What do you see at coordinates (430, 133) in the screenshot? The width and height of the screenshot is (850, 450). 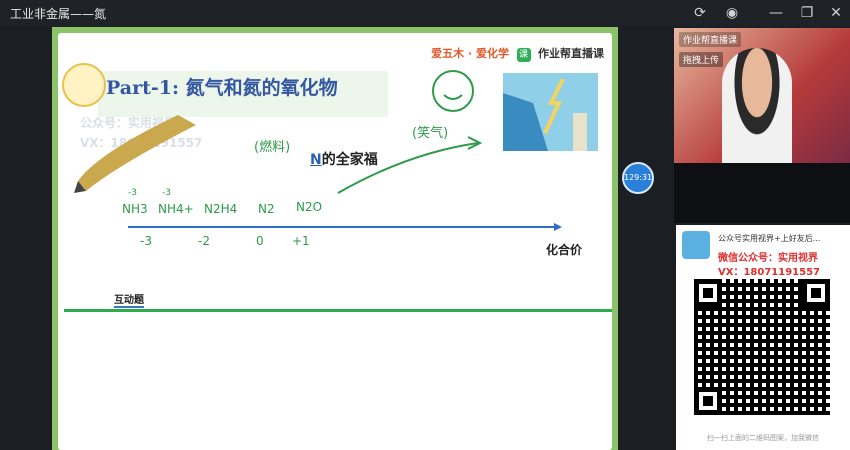 I see `ink-note2: (笑气)` at bounding box center [430, 133].